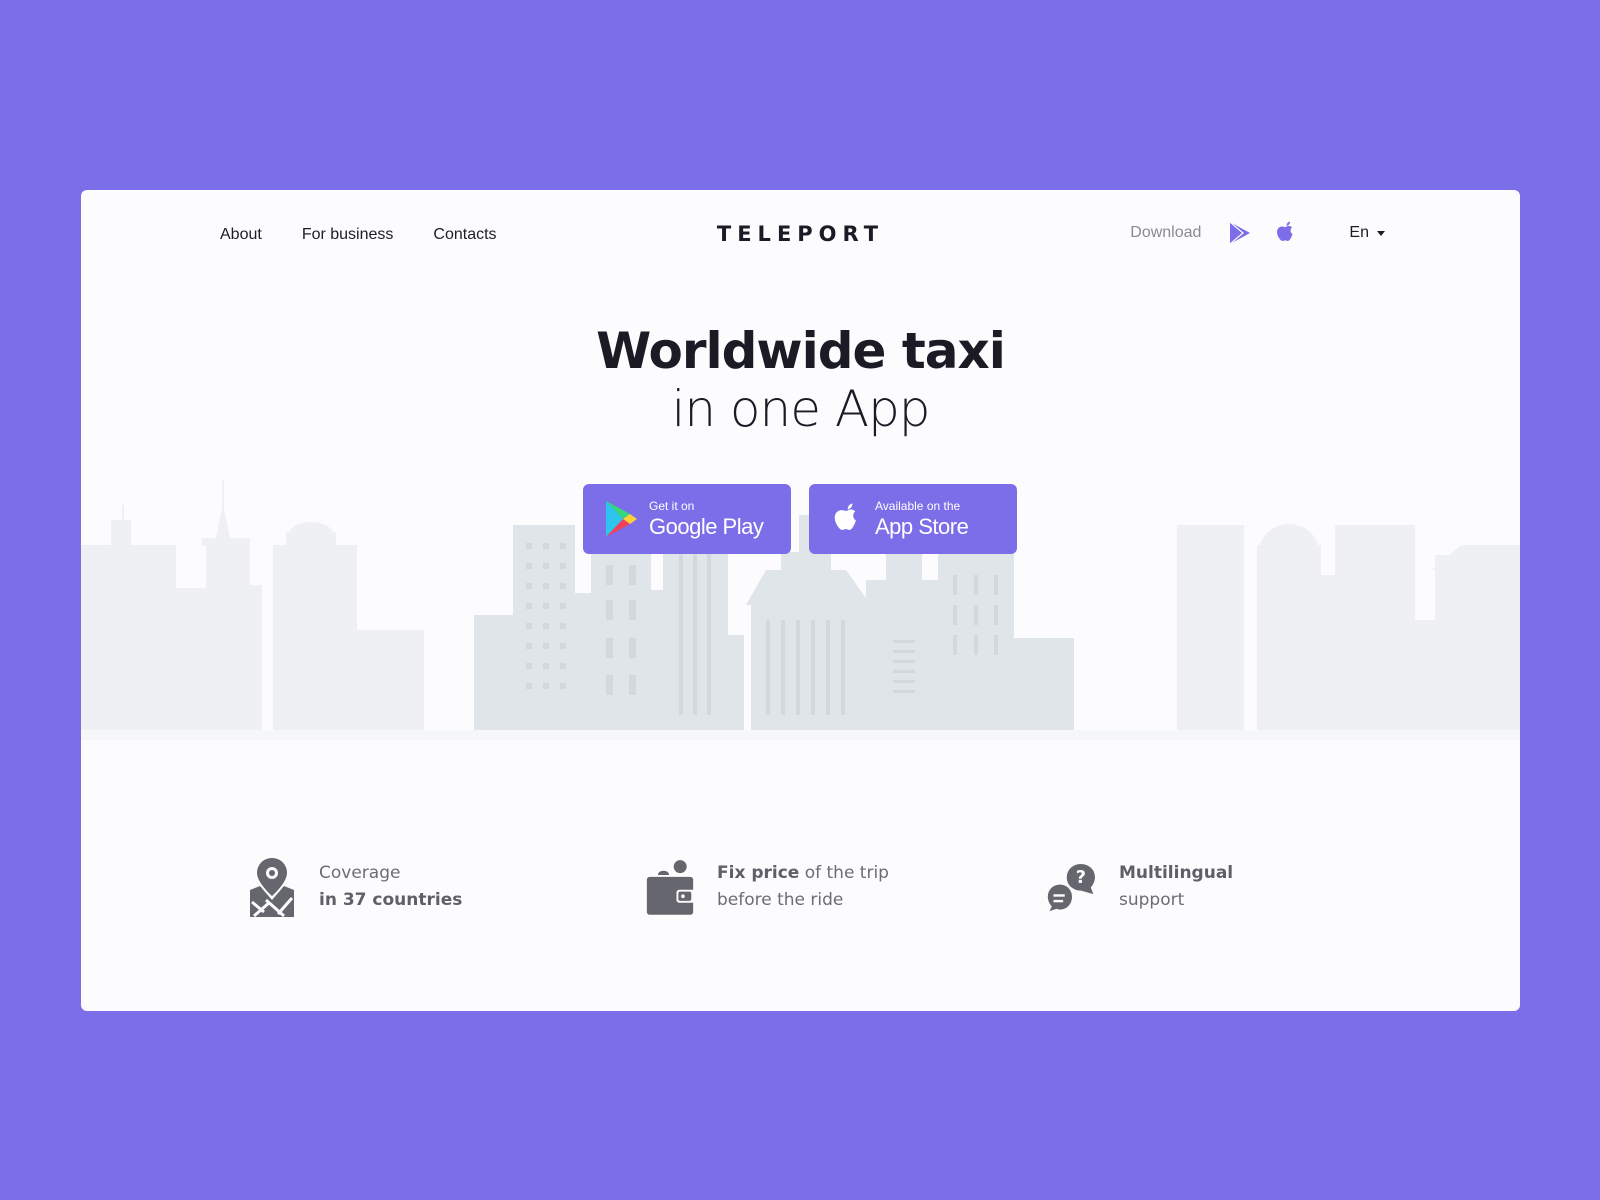  Describe the element at coordinates (800, 735) in the screenshot. I see `ground-line` at that location.